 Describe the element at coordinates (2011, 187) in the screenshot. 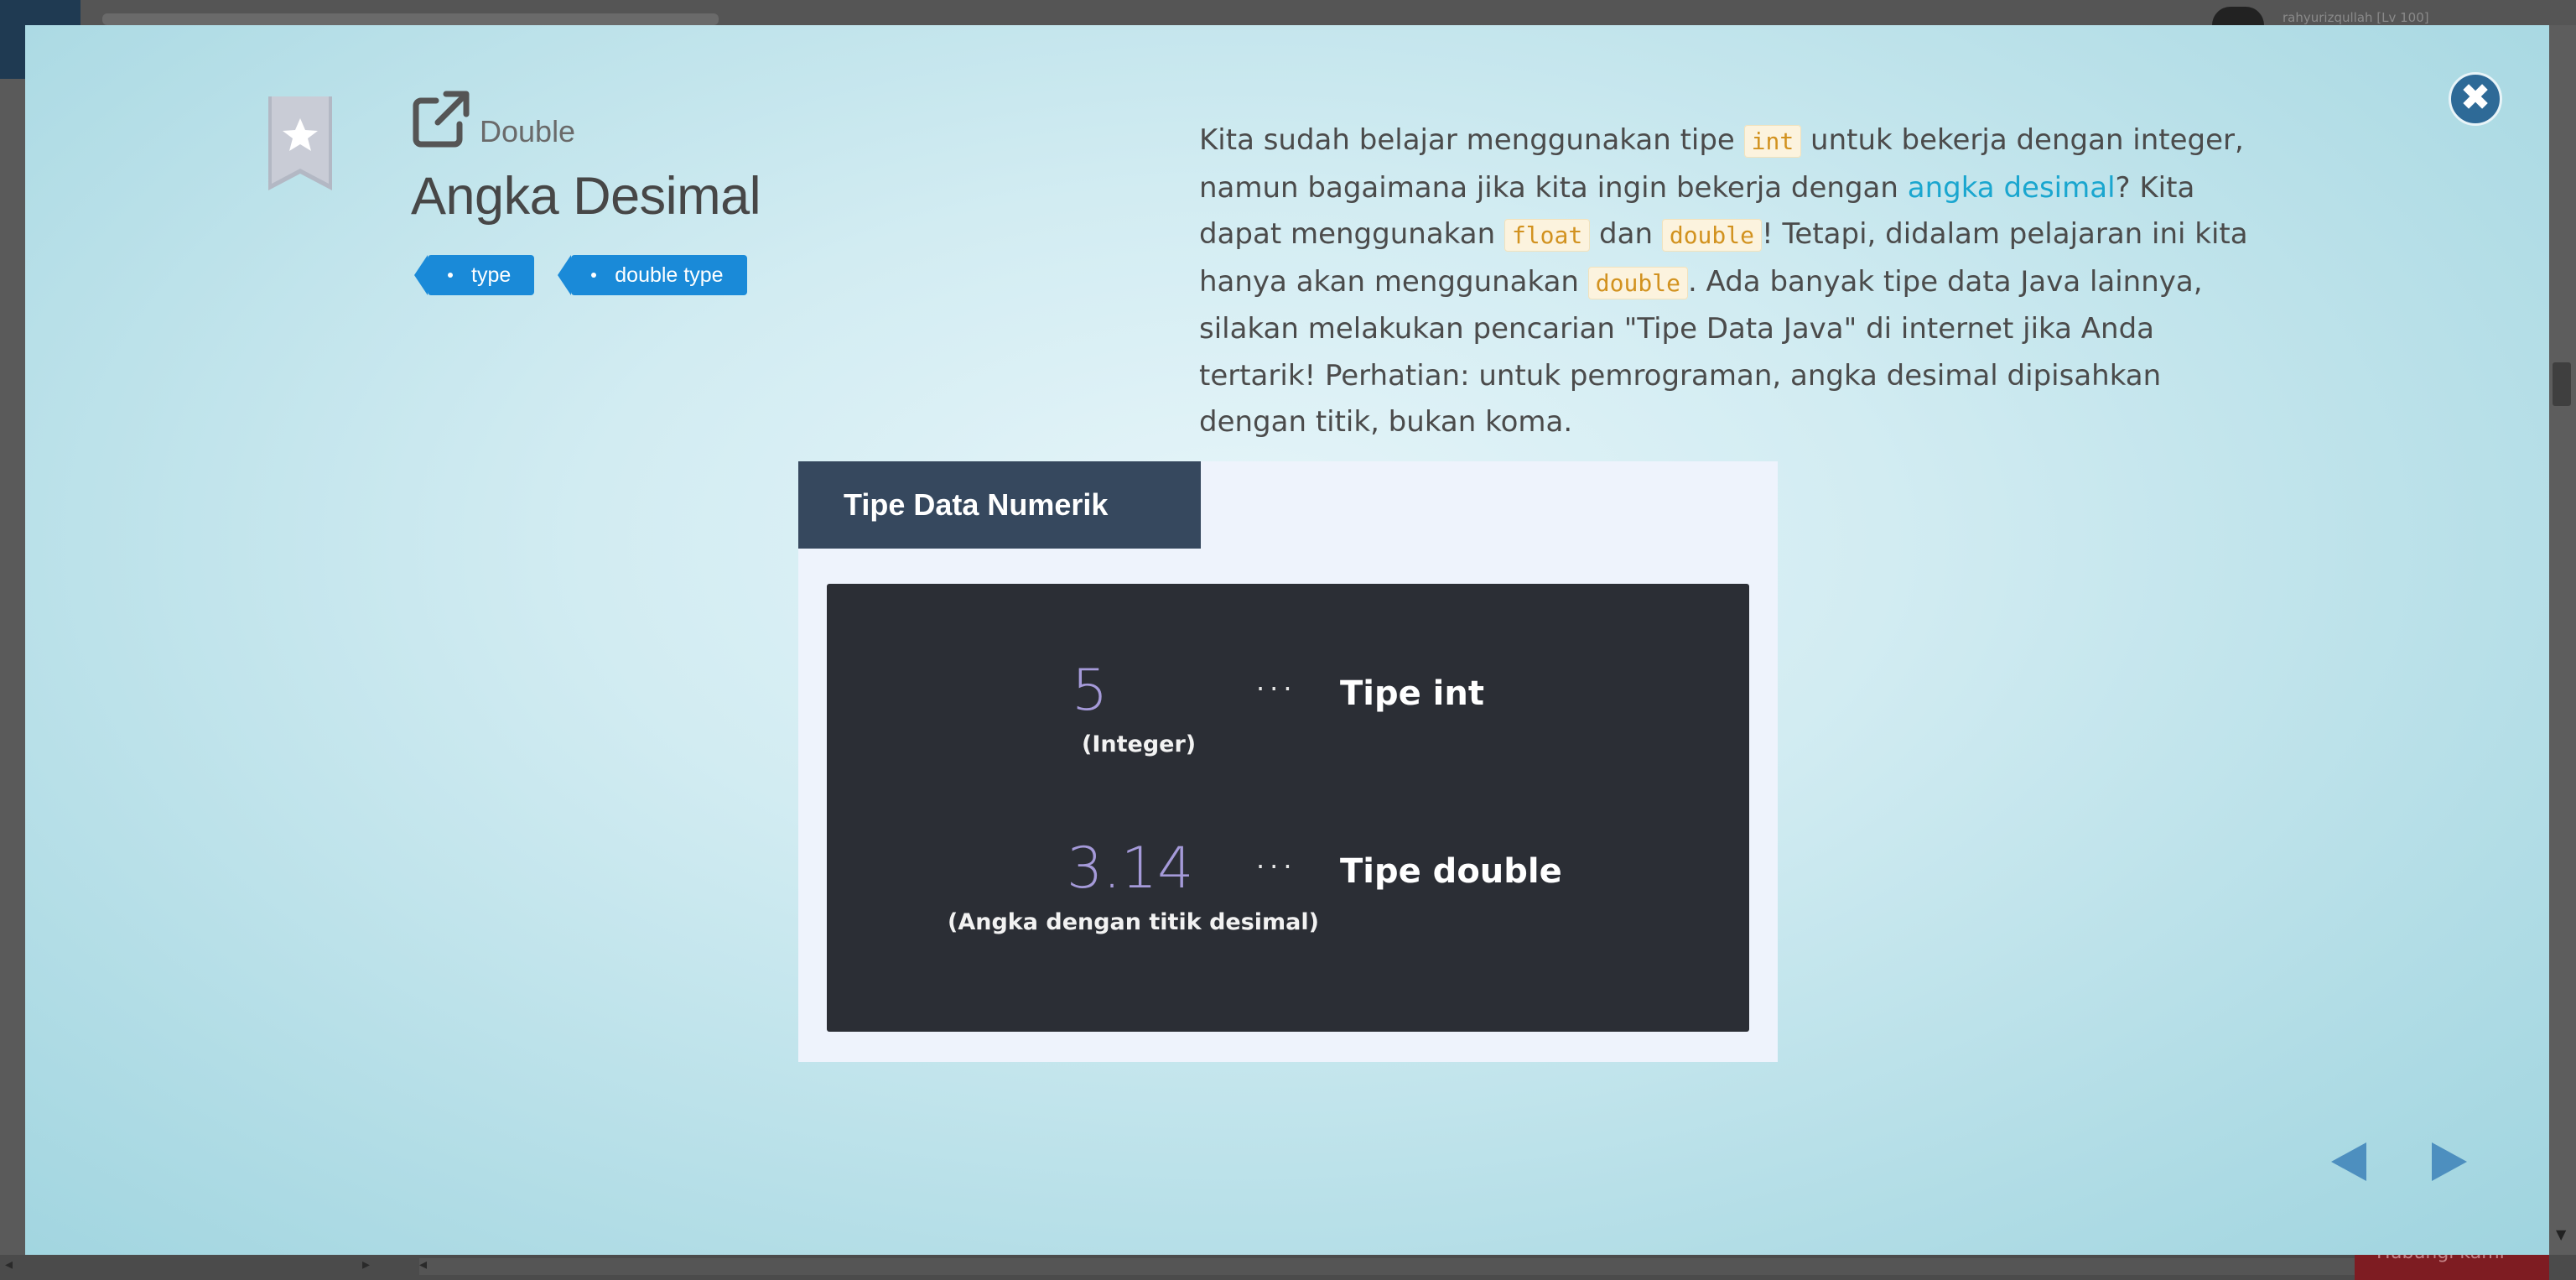

I see `highlight-angka-desimal: angka desimal` at that location.